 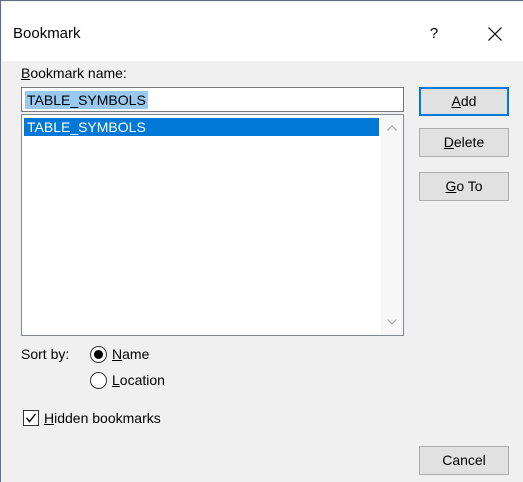 What do you see at coordinates (45, 354) in the screenshot?
I see `sort-by-label: Sort by:` at bounding box center [45, 354].